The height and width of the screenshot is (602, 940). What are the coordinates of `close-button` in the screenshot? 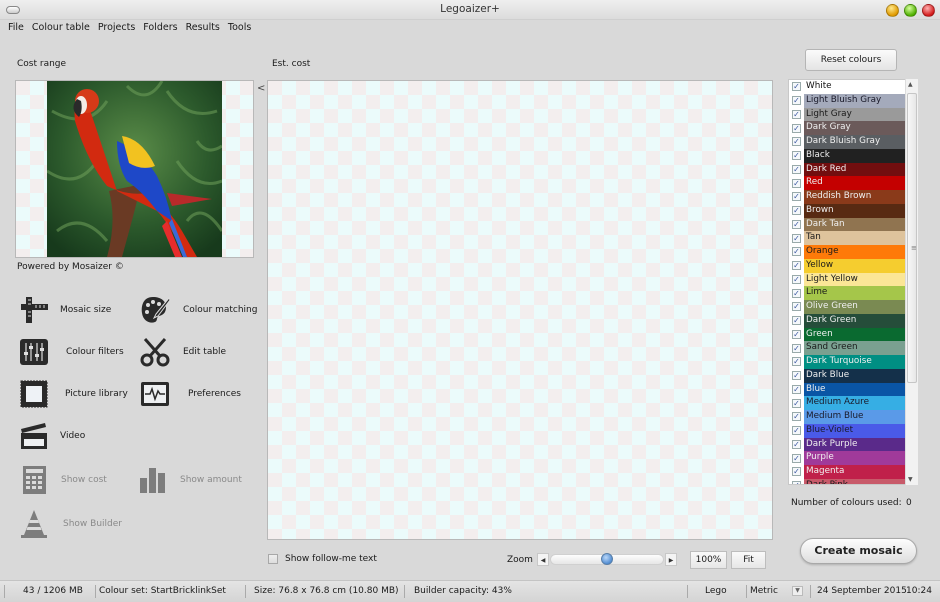 It's located at (928, 10).